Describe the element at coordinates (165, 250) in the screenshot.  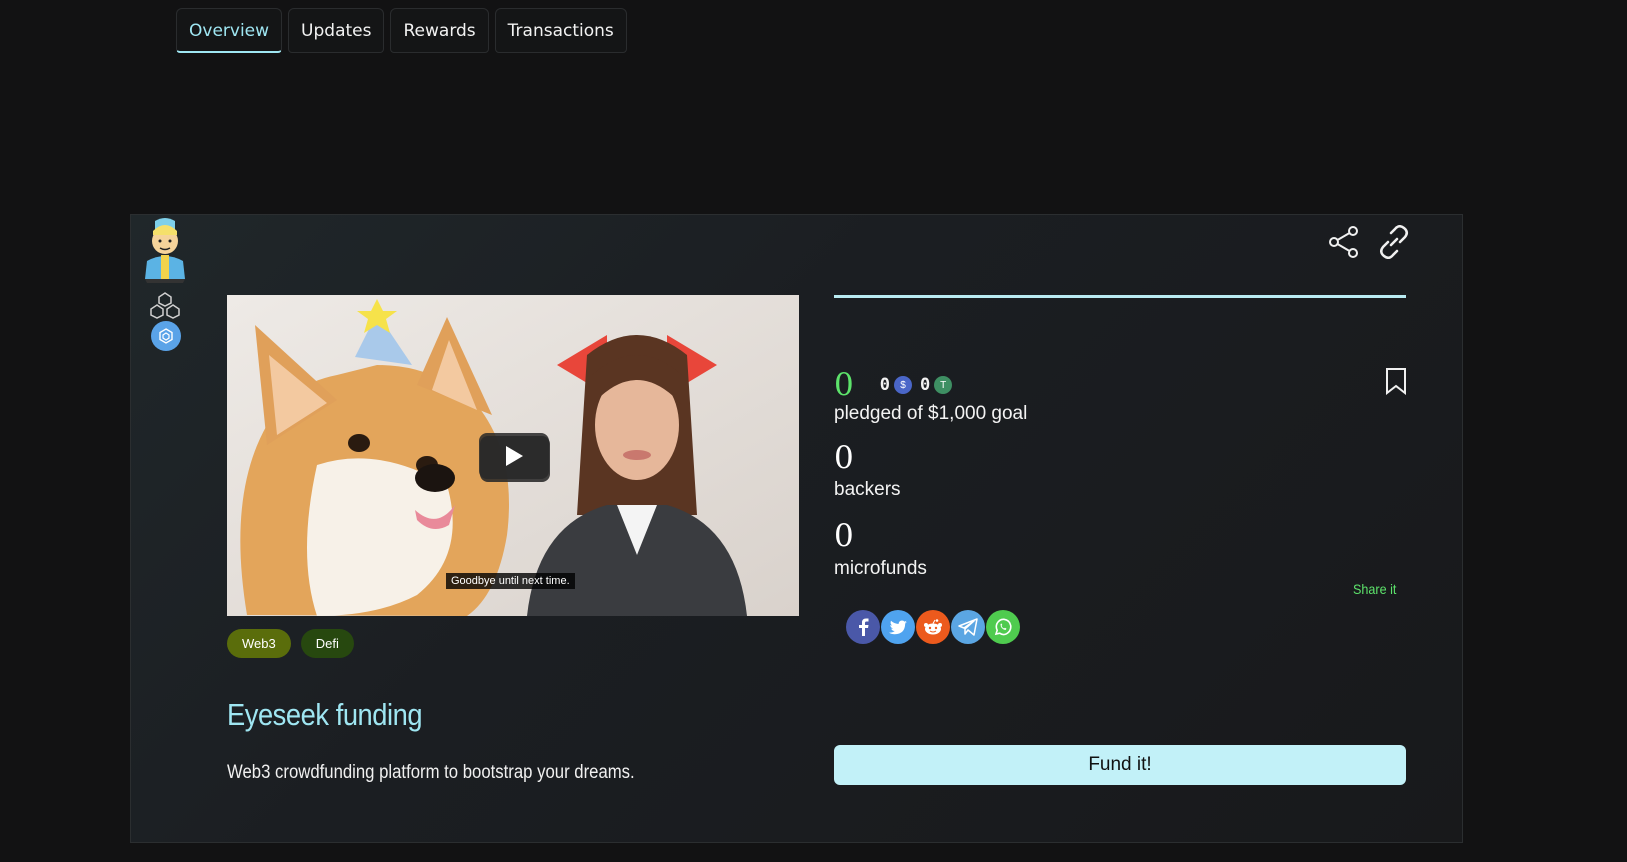
I see `owner-avatar` at that location.